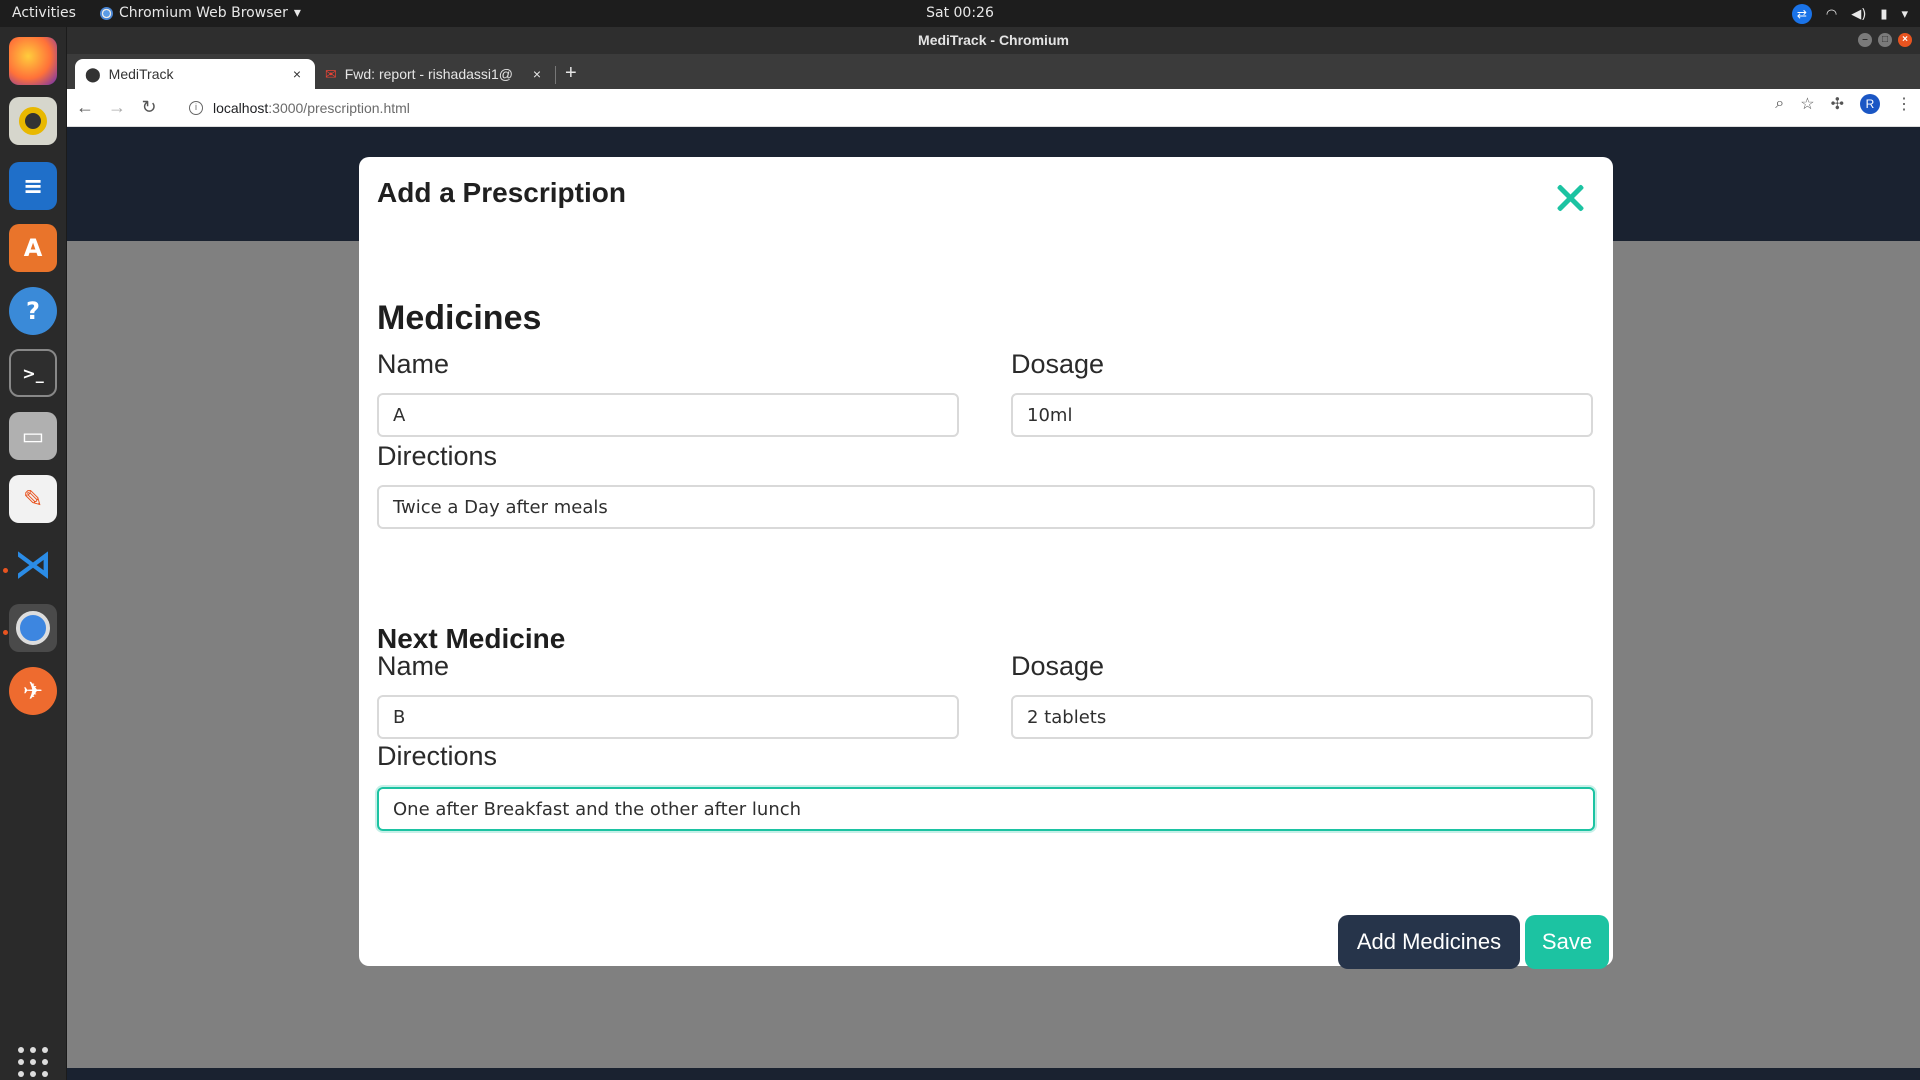 The height and width of the screenshot is (1080, 1920). Describe the element at coordinates (33, 564) in the screenshot. I see `vscode-icon: ⋊` at that location.